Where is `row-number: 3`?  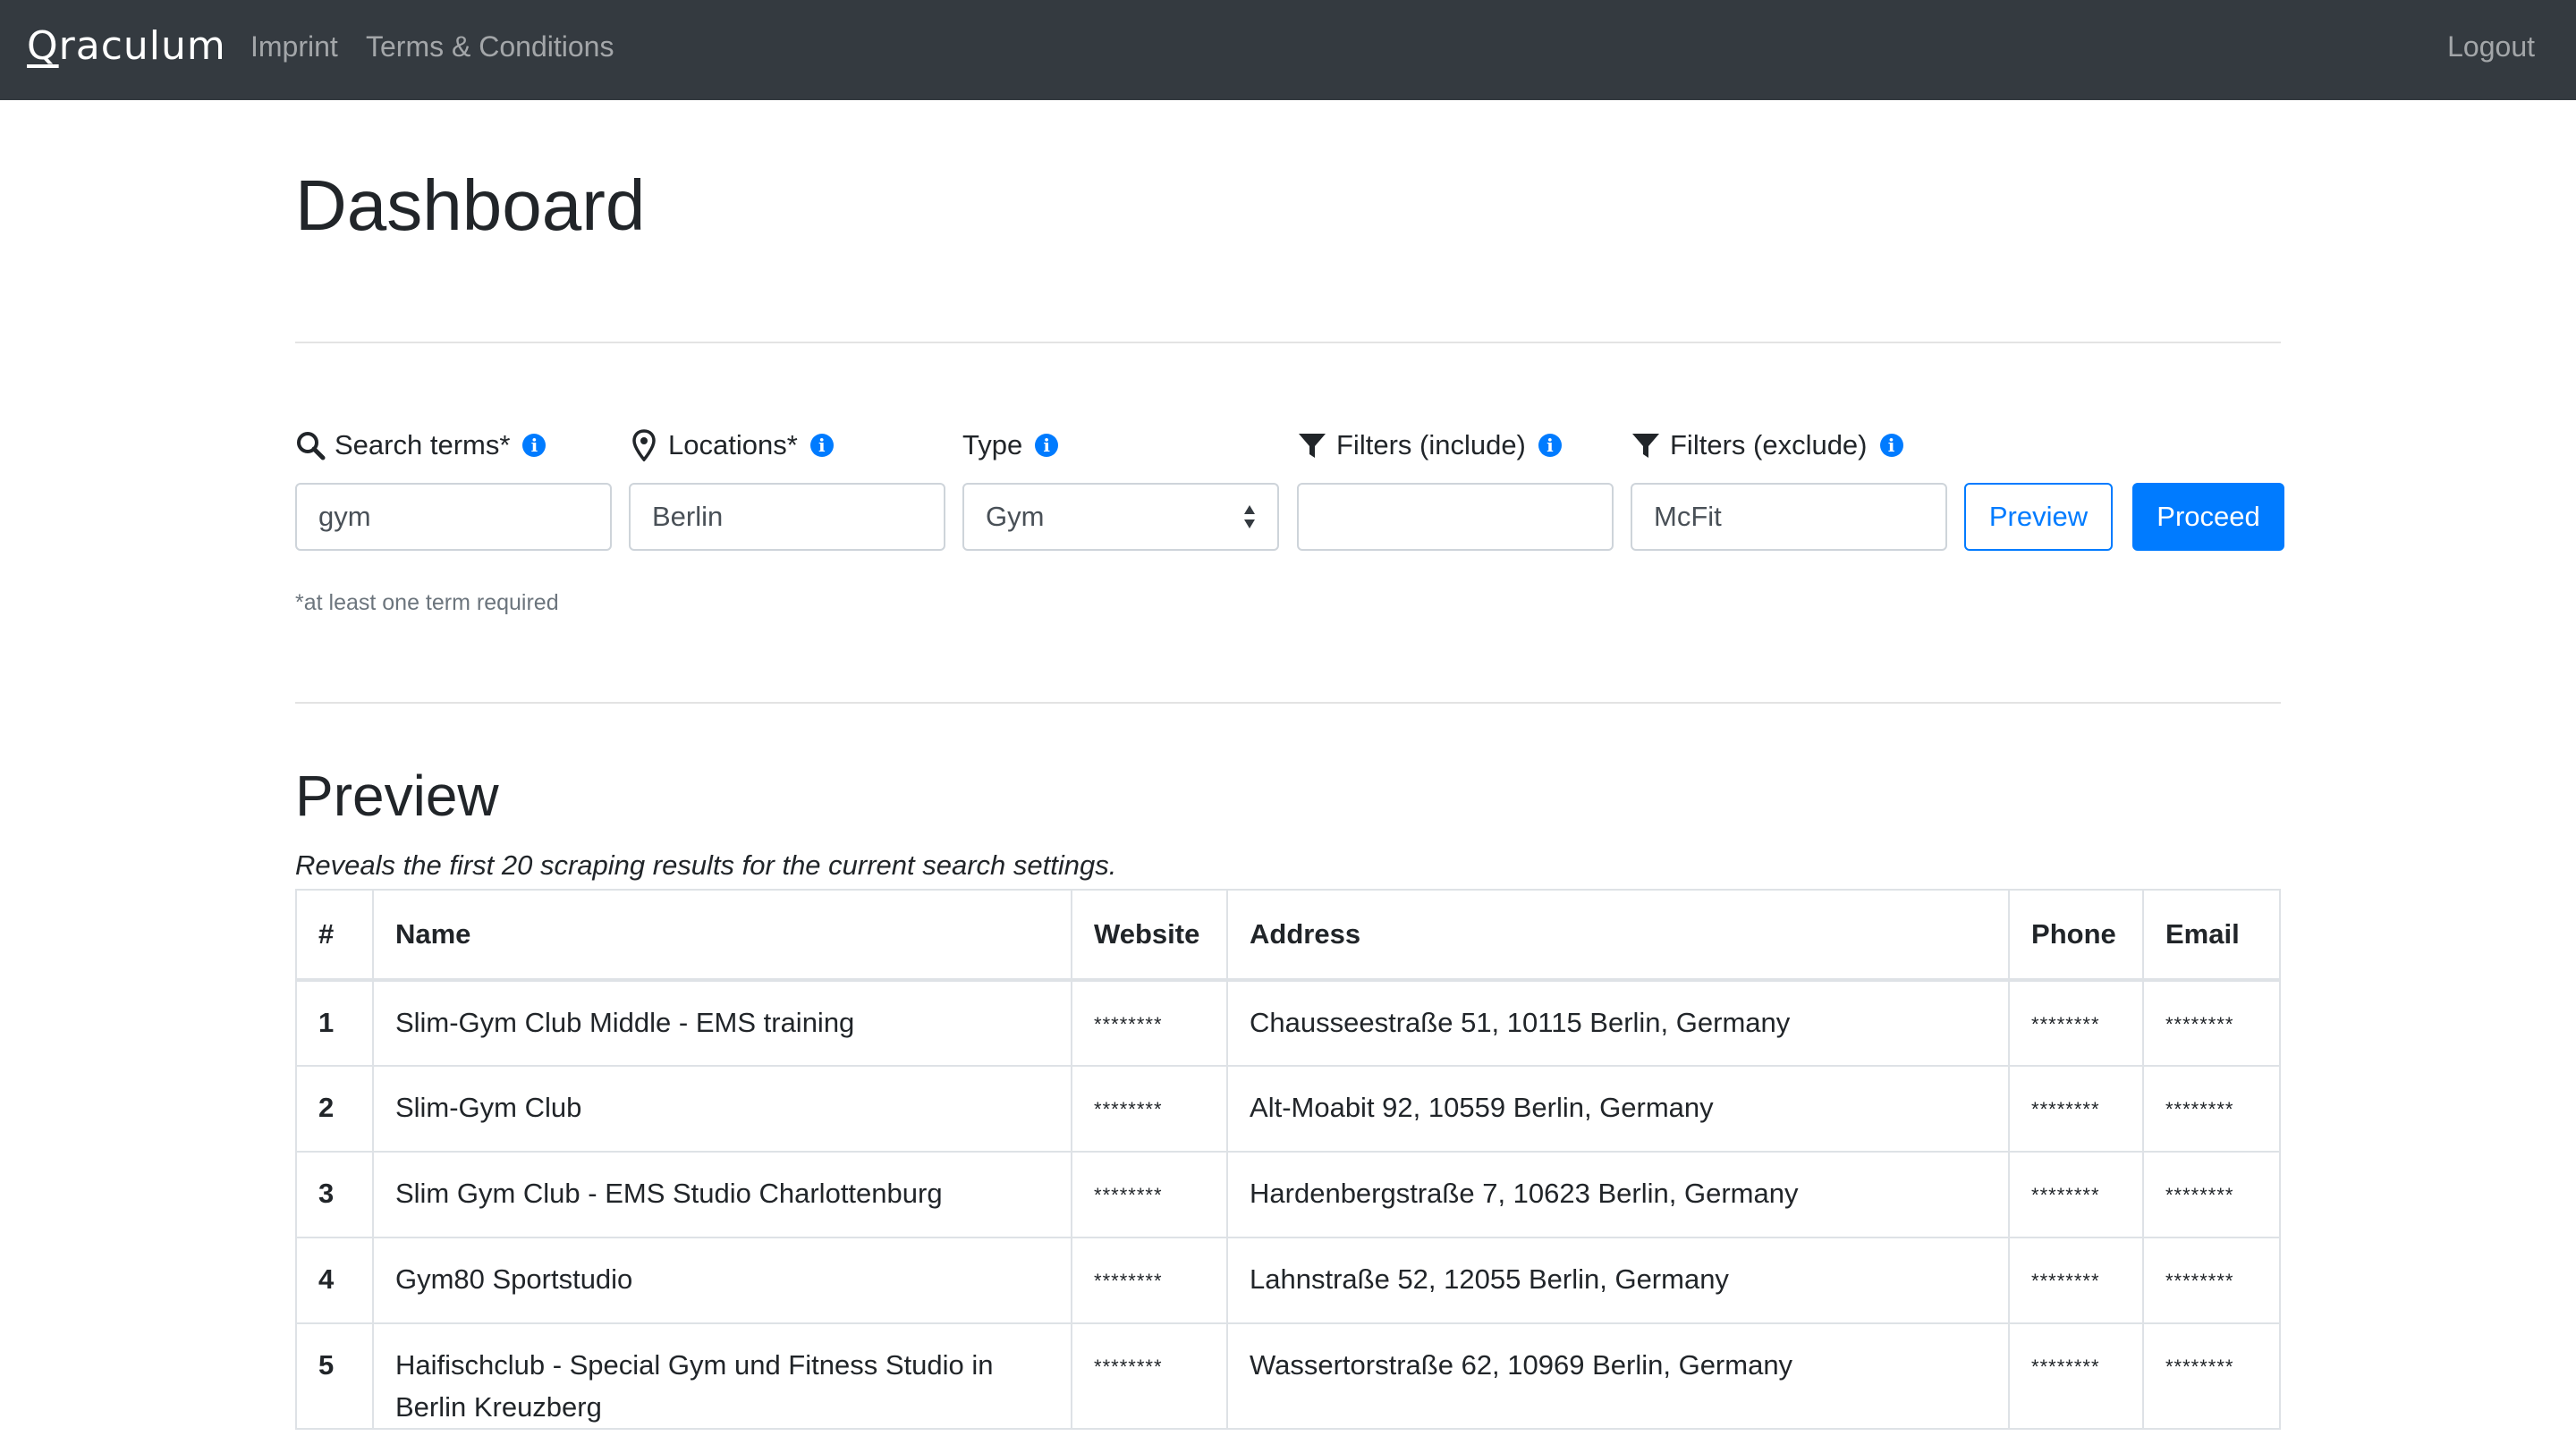 row-number: 3 is located at coordinates (334, 1194).